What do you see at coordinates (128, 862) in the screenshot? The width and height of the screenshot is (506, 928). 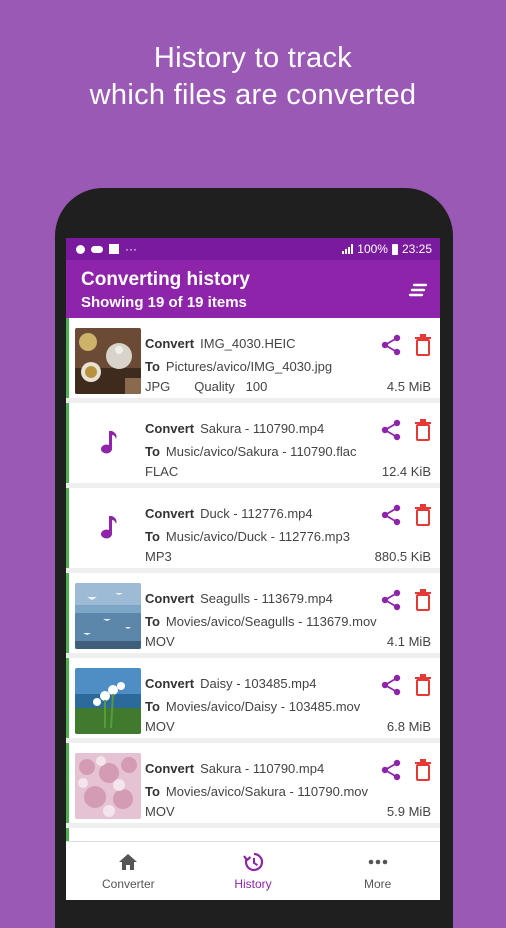 I see `home-icon` at bounding box center [128, 862].